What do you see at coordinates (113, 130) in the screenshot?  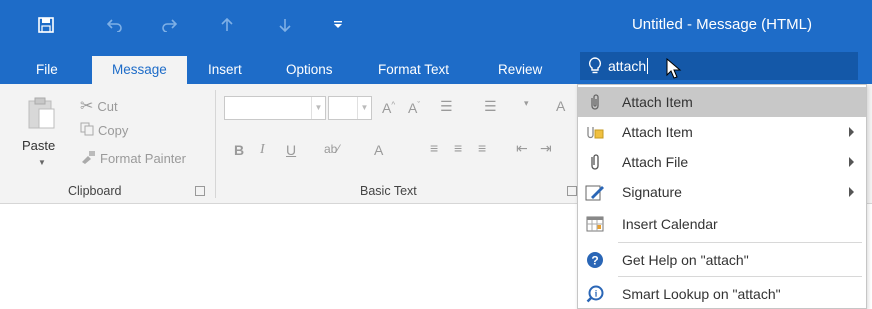 I see `copy-label: Copy` at bounding box center [113, 130].